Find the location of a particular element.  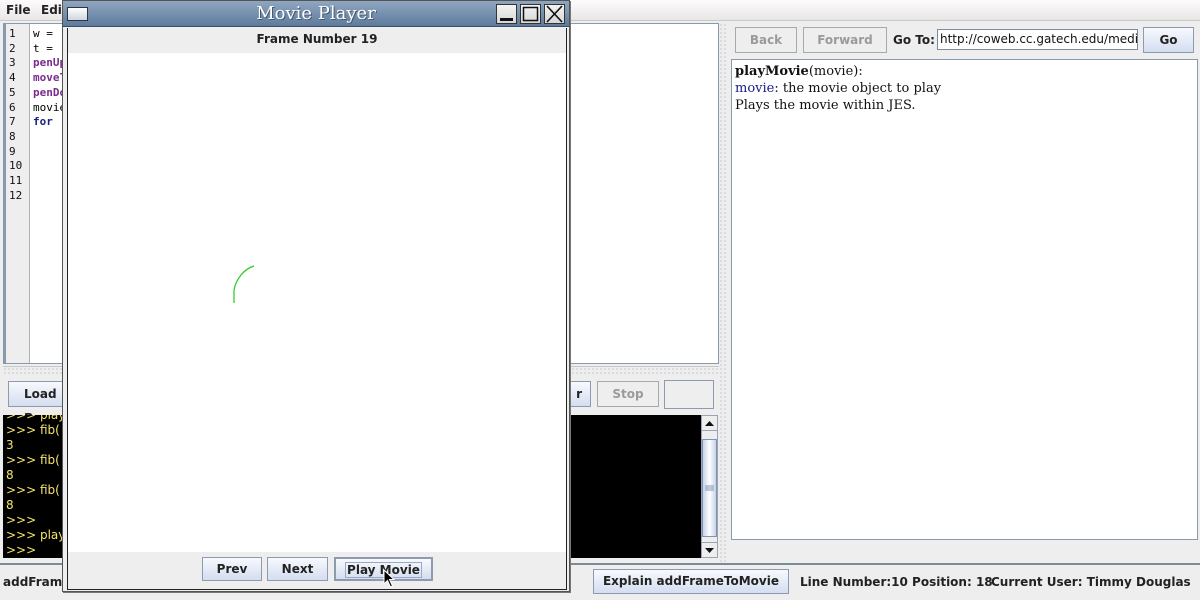

menu-file: File is located at coordinates (18, 10).